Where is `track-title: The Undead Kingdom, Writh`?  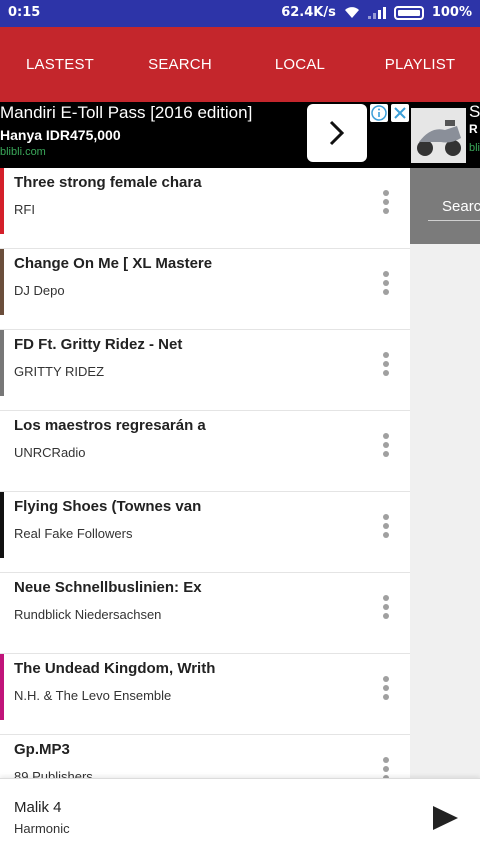 track-title: The Undead Kingdom, Writh is located at coordinates (115, 668).